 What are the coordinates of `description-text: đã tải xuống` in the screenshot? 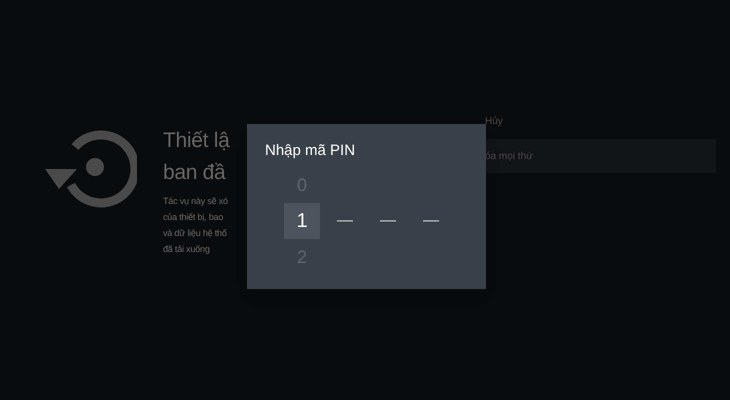 It's located at (187, 249).